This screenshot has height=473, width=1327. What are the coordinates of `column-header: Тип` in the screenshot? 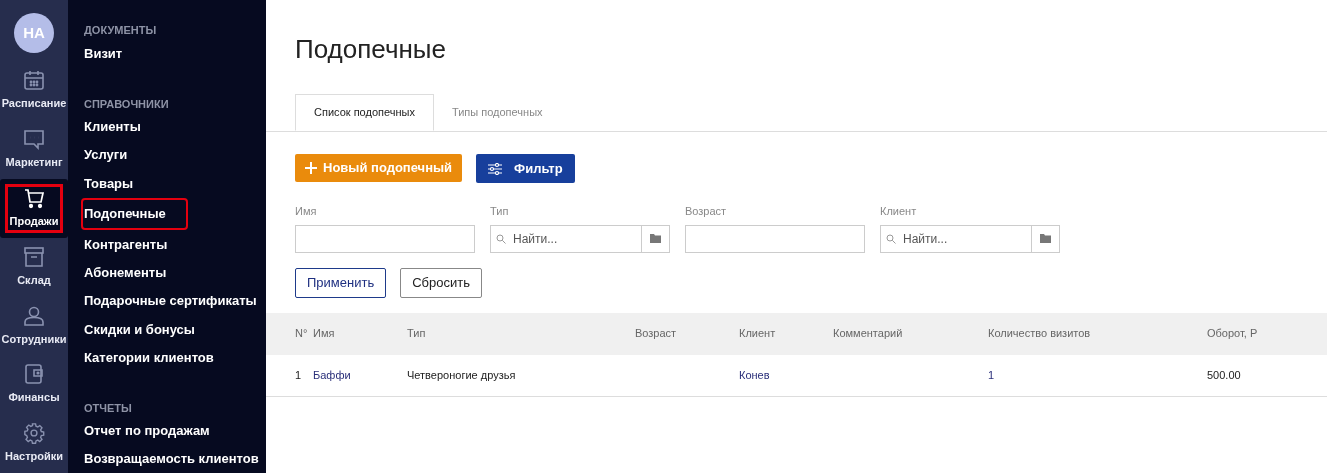 It's located at (416, 333).